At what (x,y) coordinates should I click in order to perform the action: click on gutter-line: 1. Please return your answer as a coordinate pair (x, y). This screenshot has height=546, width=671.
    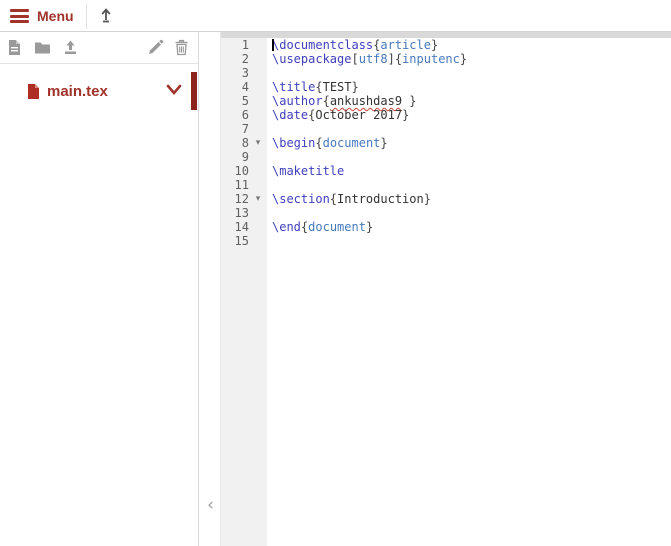
    Looking at the image, I should click on (244, 45).